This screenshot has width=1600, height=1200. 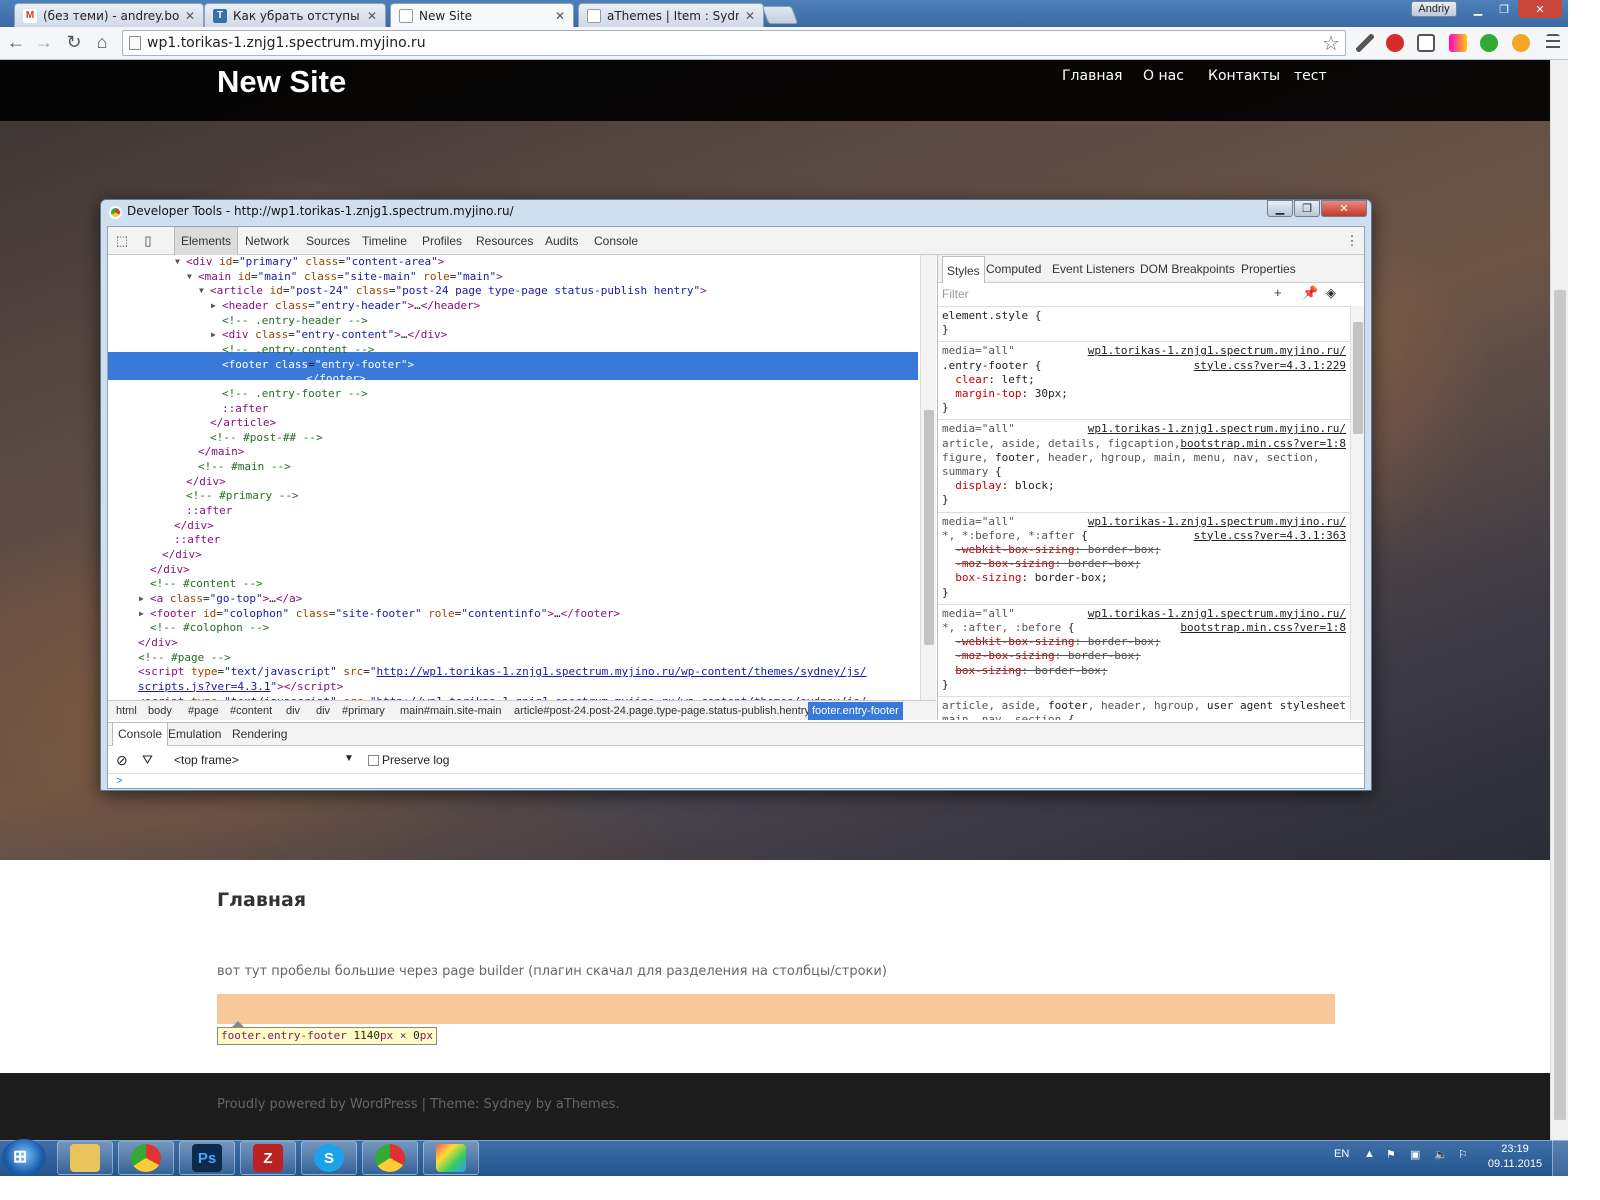 I want to click on tab-new-site: New Site ✕, so click(x=482, y=15).